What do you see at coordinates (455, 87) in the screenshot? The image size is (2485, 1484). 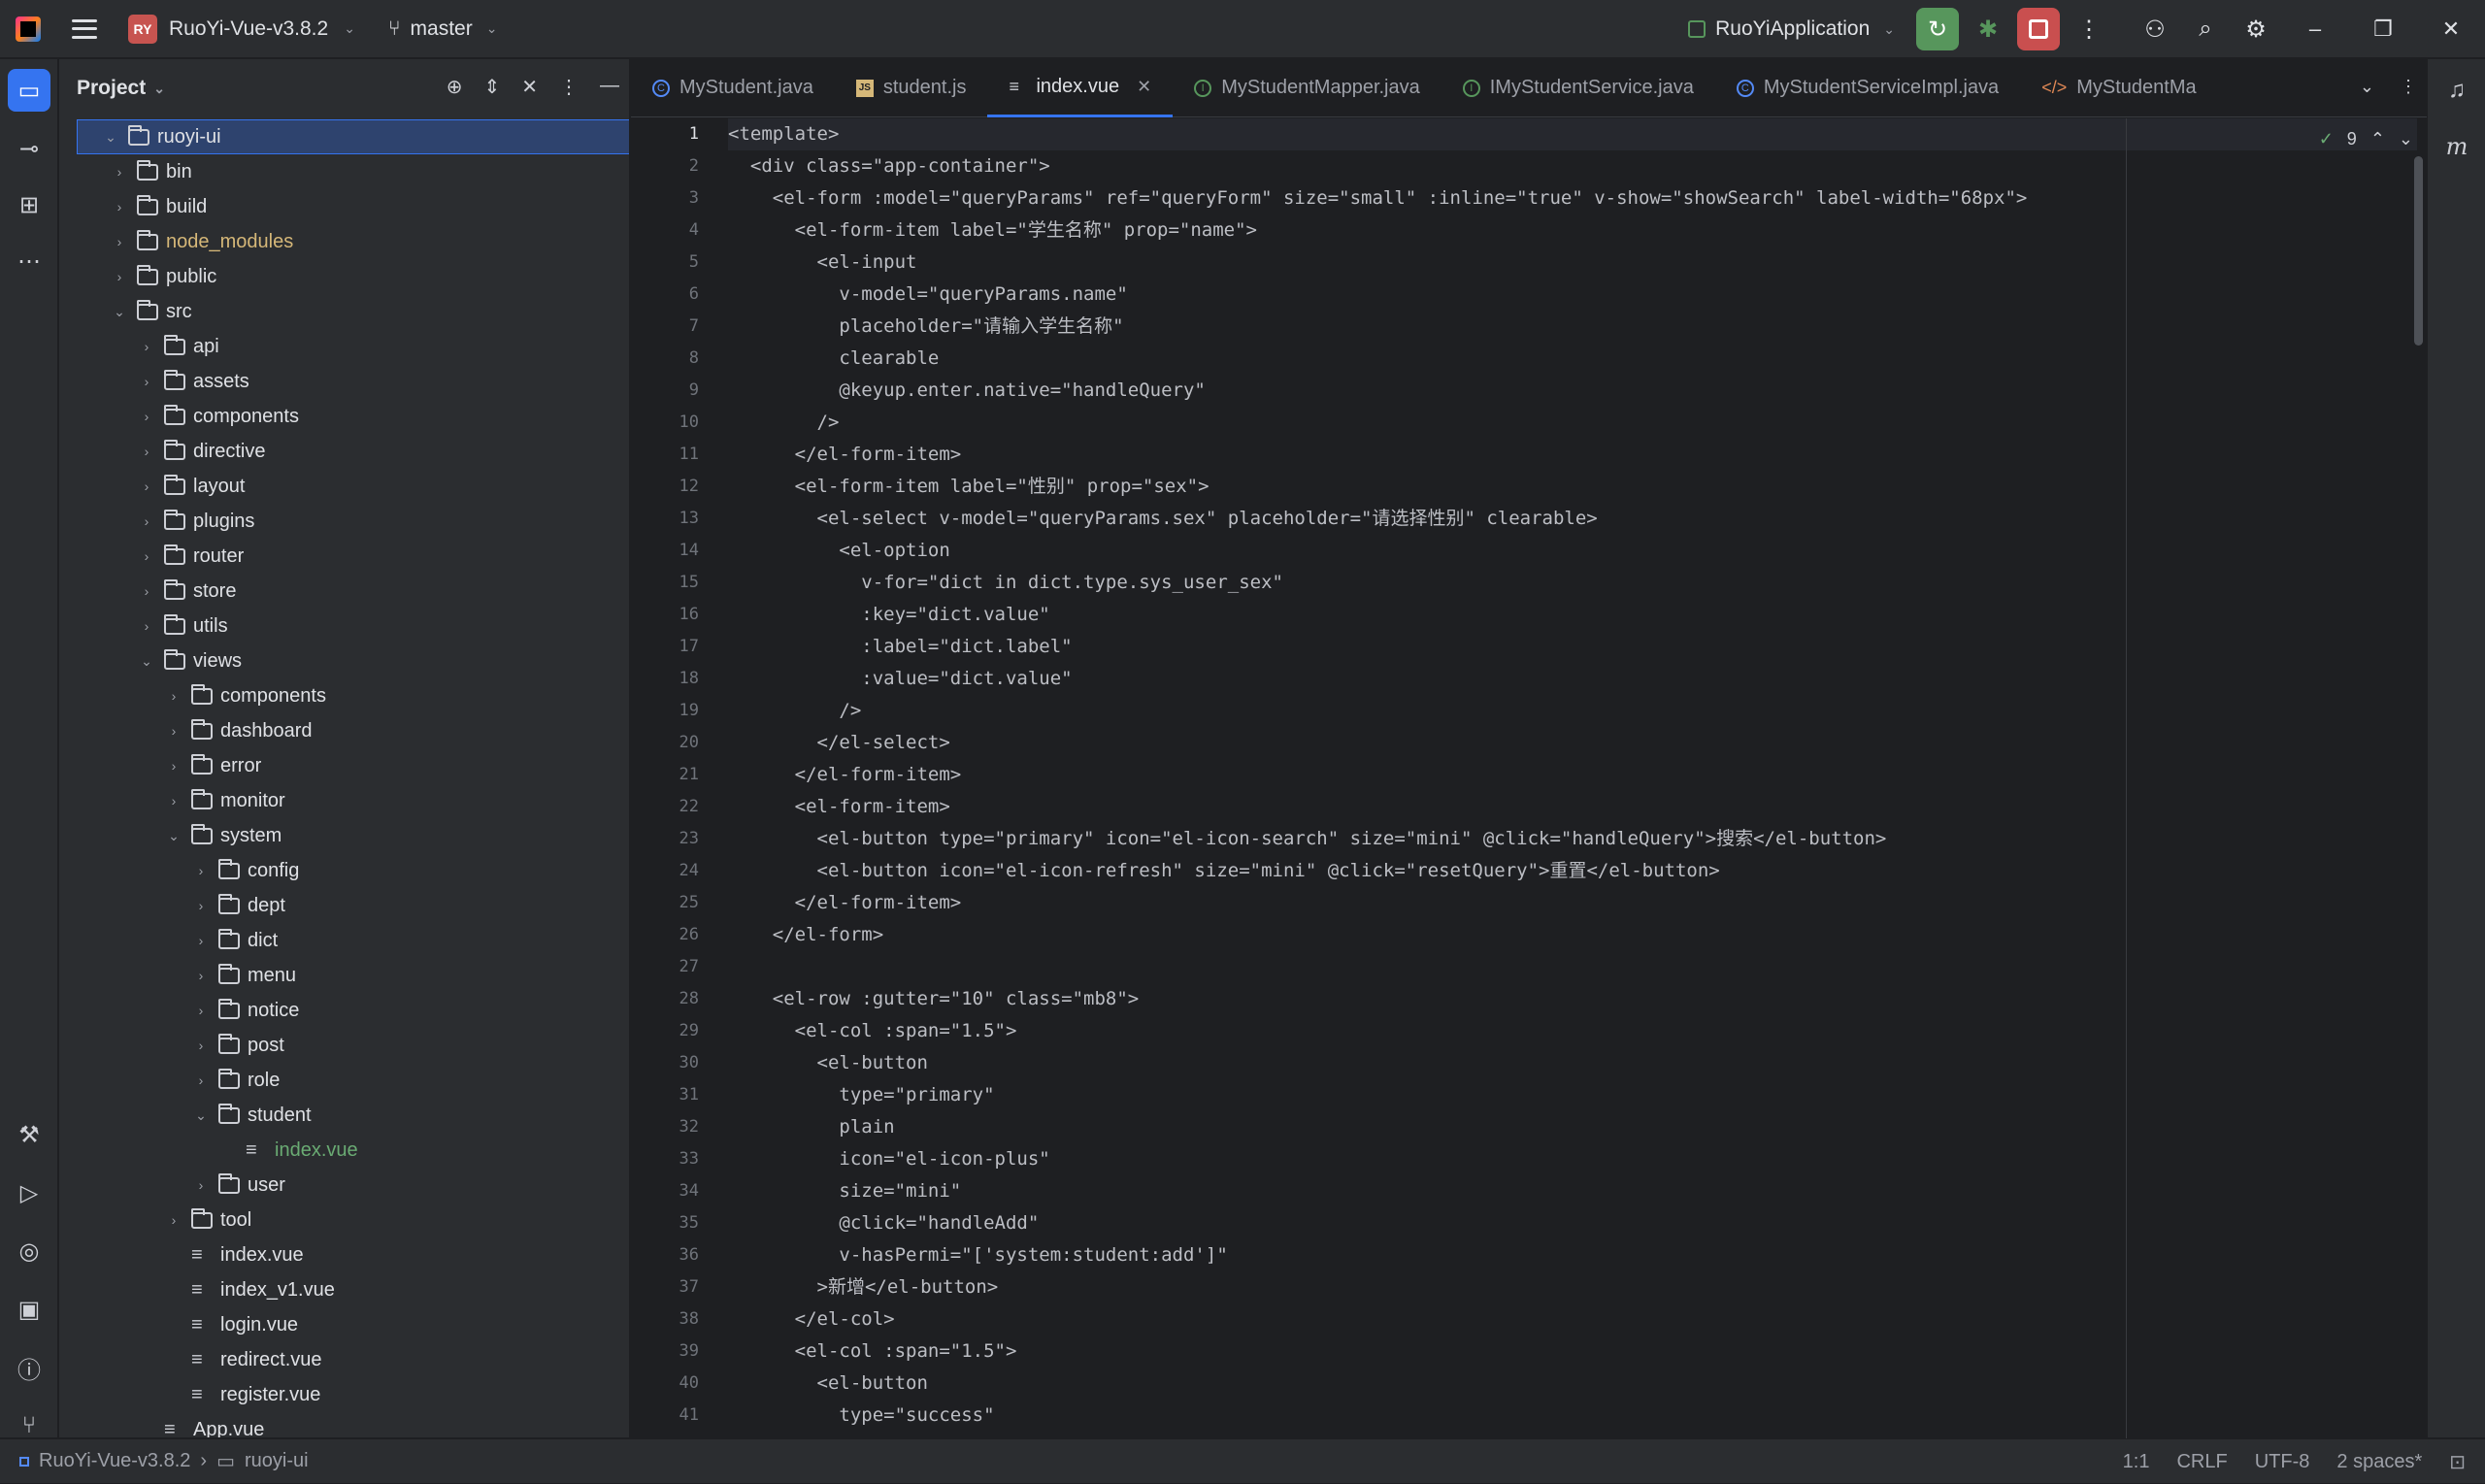 I see `locate-file-icon: ⊕` at bounding box center [455, 87].